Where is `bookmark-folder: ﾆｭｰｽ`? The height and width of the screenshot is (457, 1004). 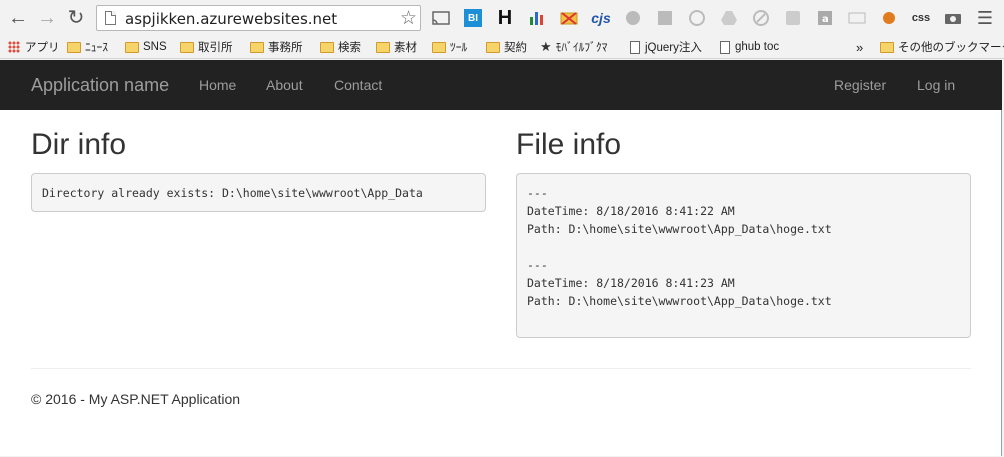
bookmark-folder: ﾆｭｰｽ is located at coordinates (87, 47).